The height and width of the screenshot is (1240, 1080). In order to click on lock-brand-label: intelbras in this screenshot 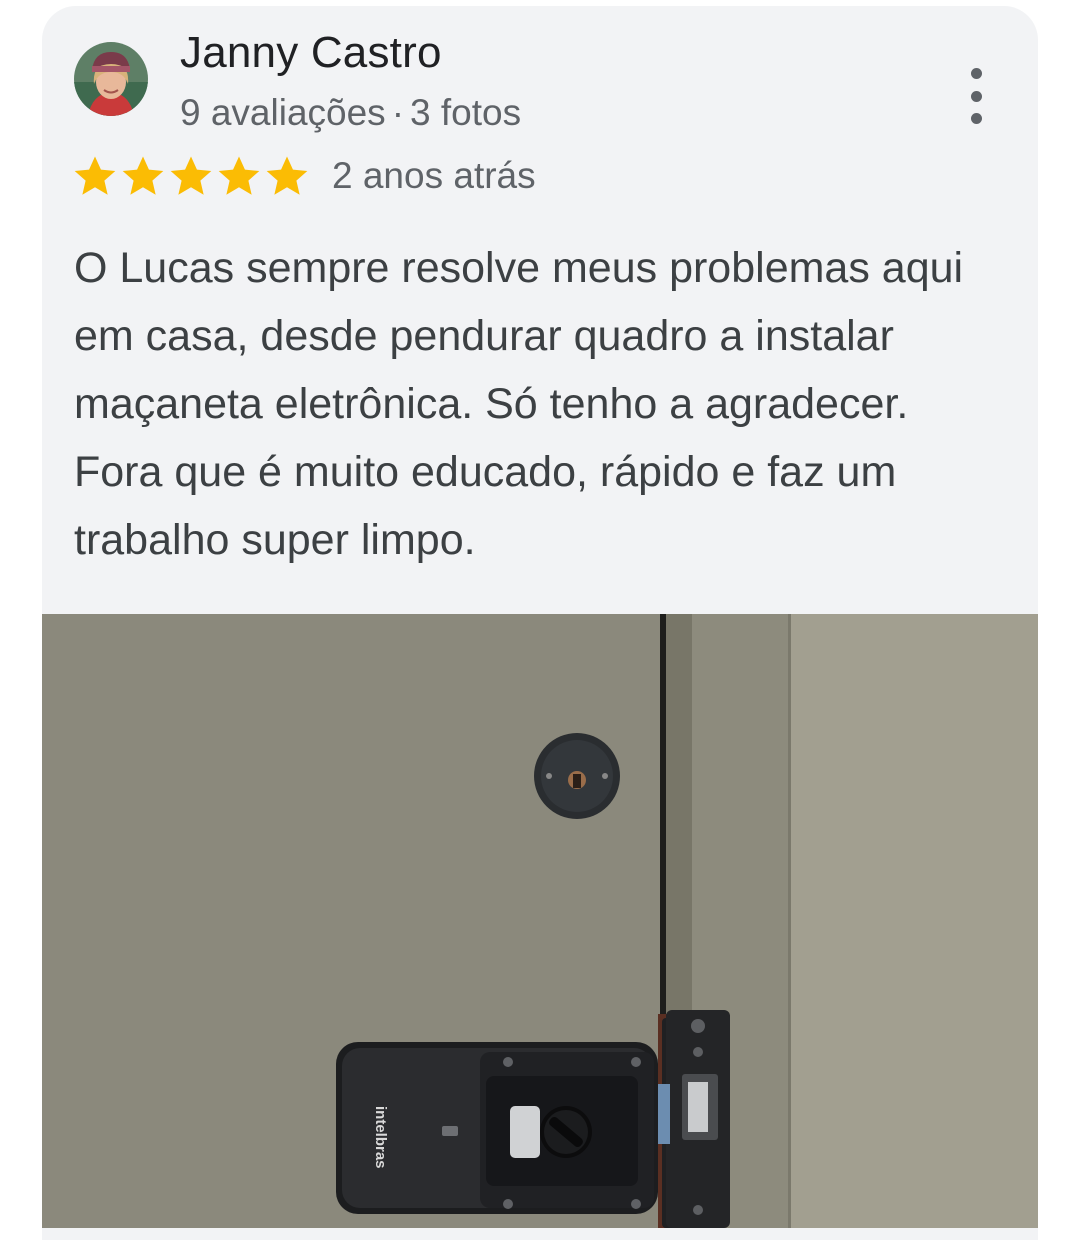, I will do `click(380, 1137)`.